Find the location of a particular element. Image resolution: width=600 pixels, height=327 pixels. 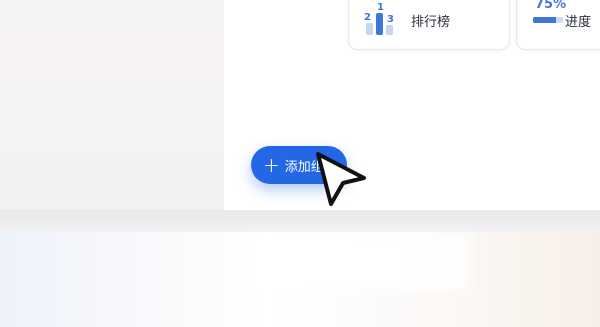

progress-value: 75% is located at coordinates (551, 6).